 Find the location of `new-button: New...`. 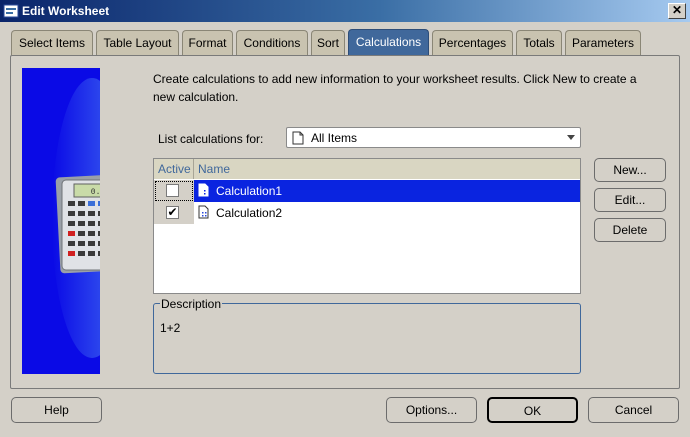

new-button: New... is located at coordinates (630, 170).